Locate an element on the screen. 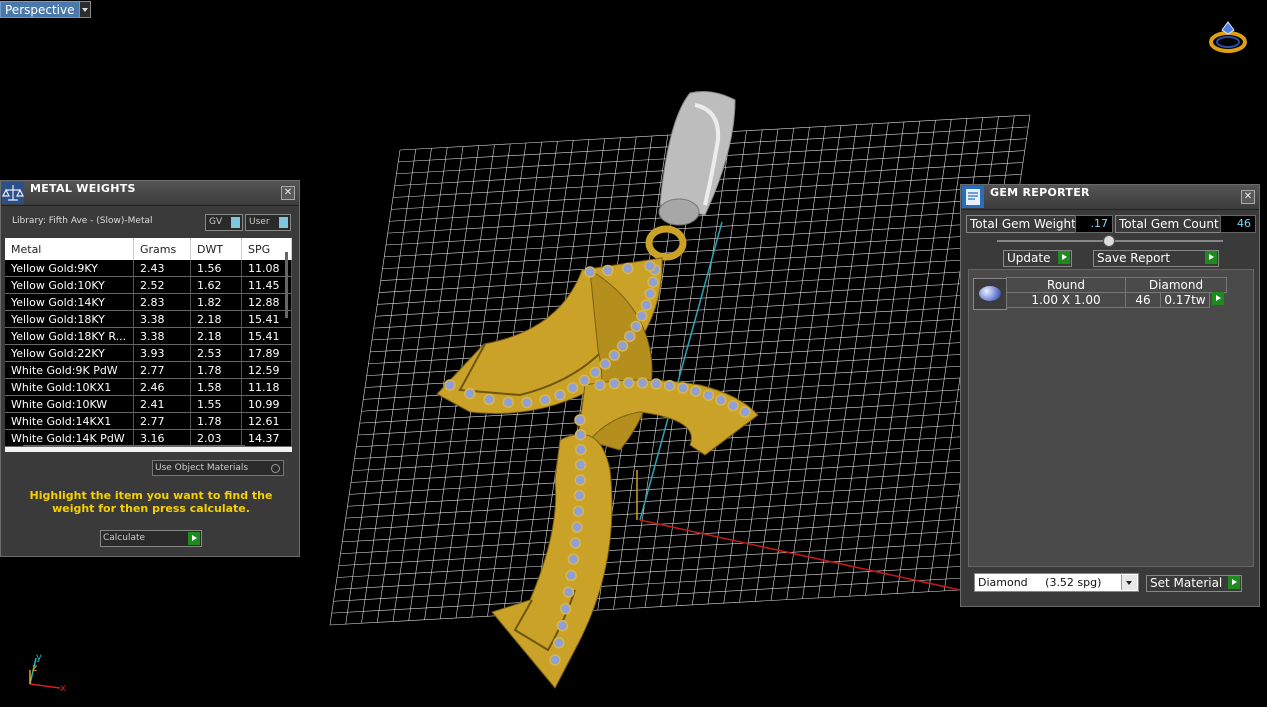 The height and width of the screenshot is (707, 1267). horizontal-scrollbar is located at coordinates (134, 446).